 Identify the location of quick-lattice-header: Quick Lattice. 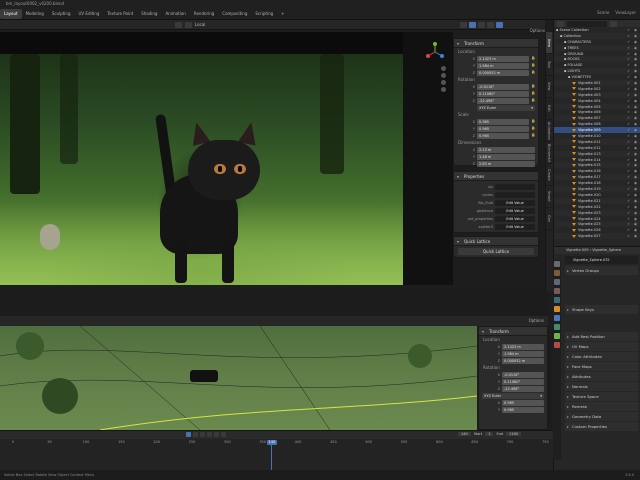
(496, 241).